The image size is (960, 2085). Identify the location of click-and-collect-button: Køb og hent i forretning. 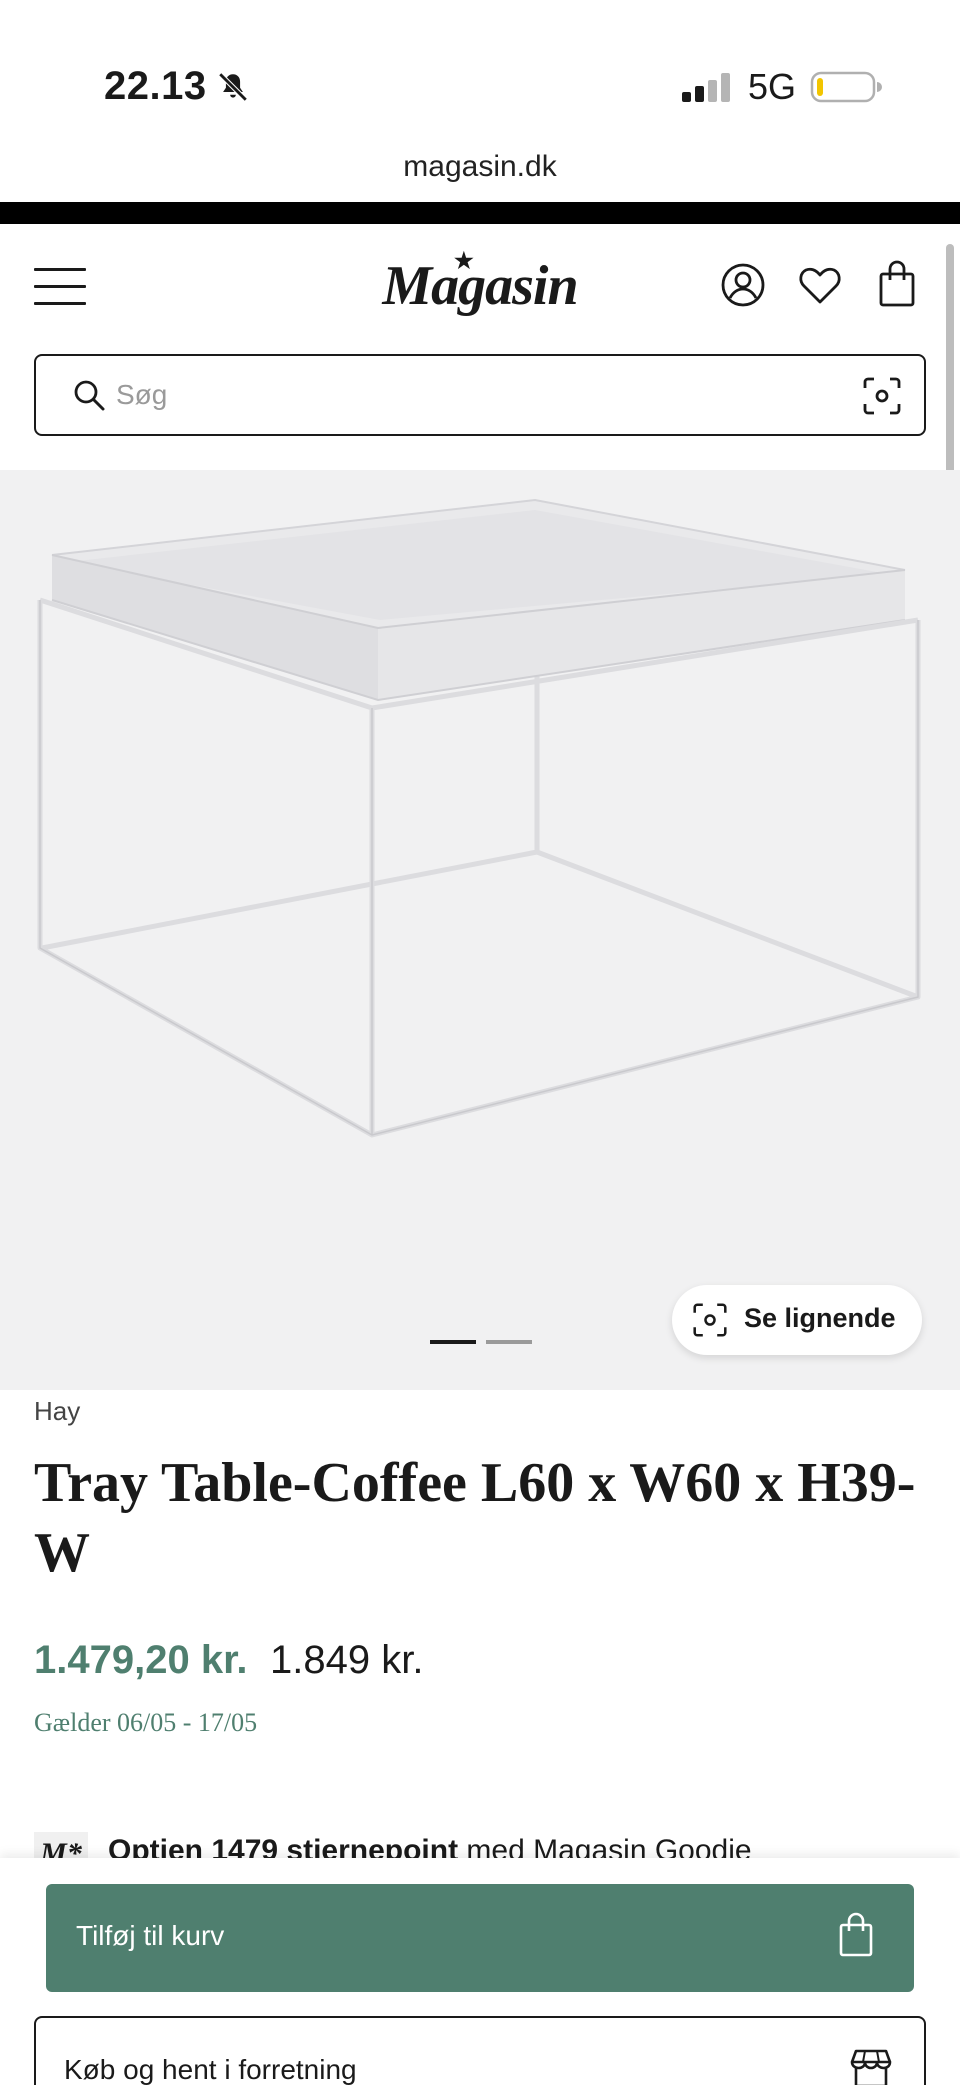
(480, 2050).